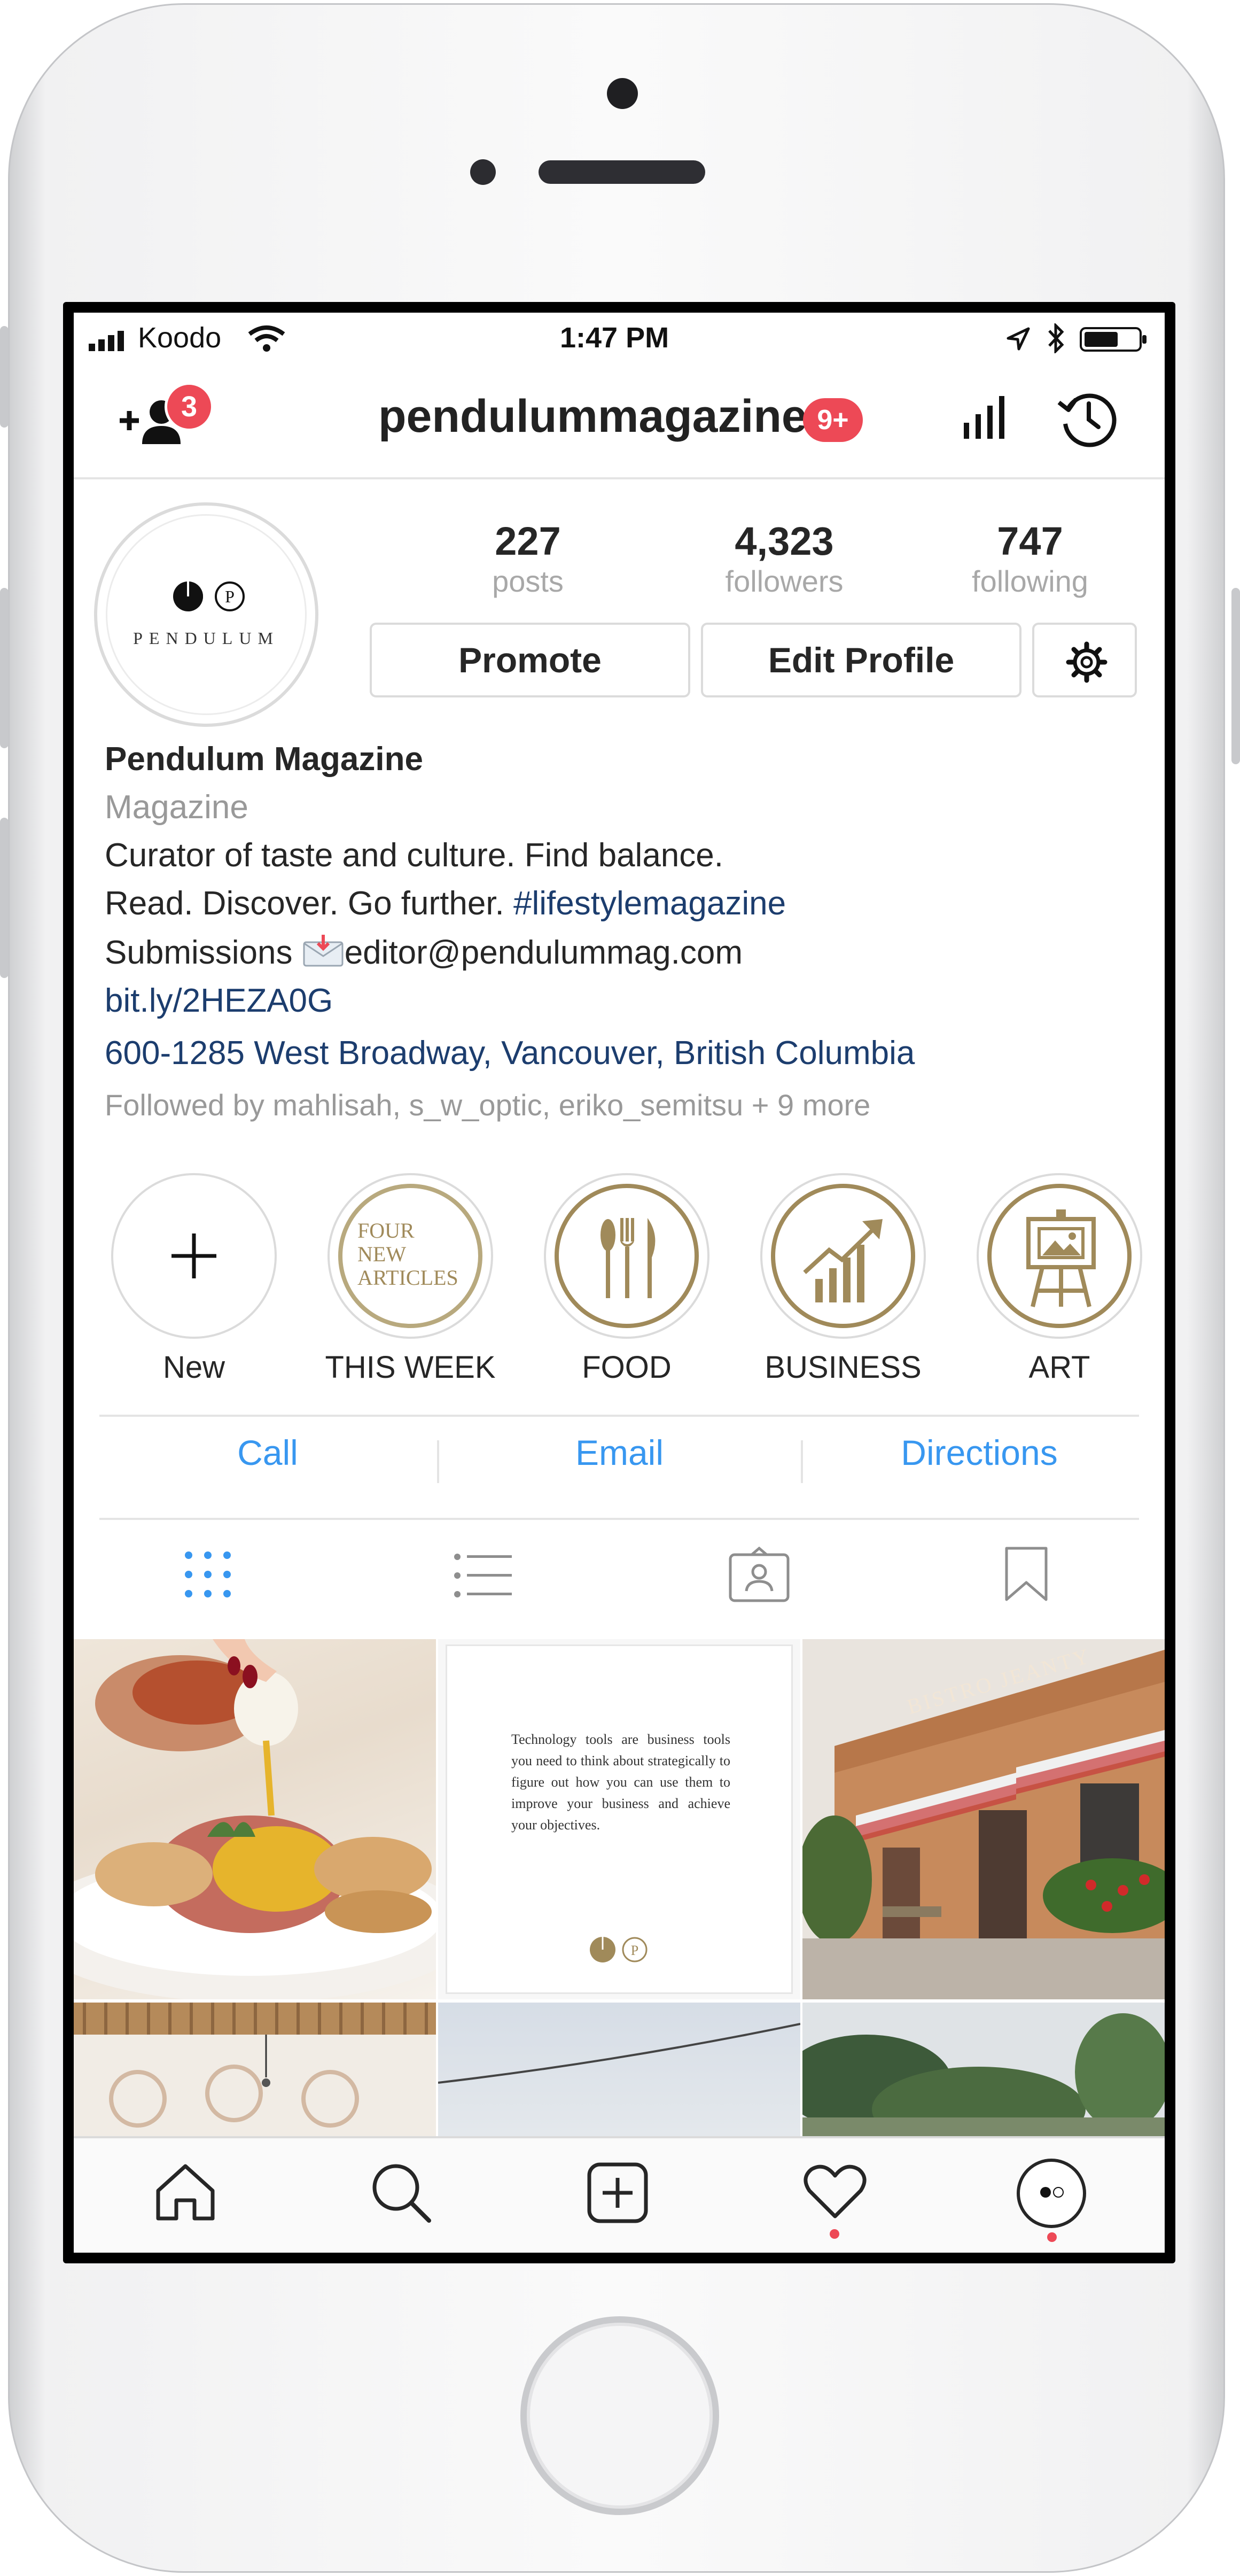  Describe the element at coordinates (614, 338) in the screenshot. I see `status-time: 1:47 PM` at that location.